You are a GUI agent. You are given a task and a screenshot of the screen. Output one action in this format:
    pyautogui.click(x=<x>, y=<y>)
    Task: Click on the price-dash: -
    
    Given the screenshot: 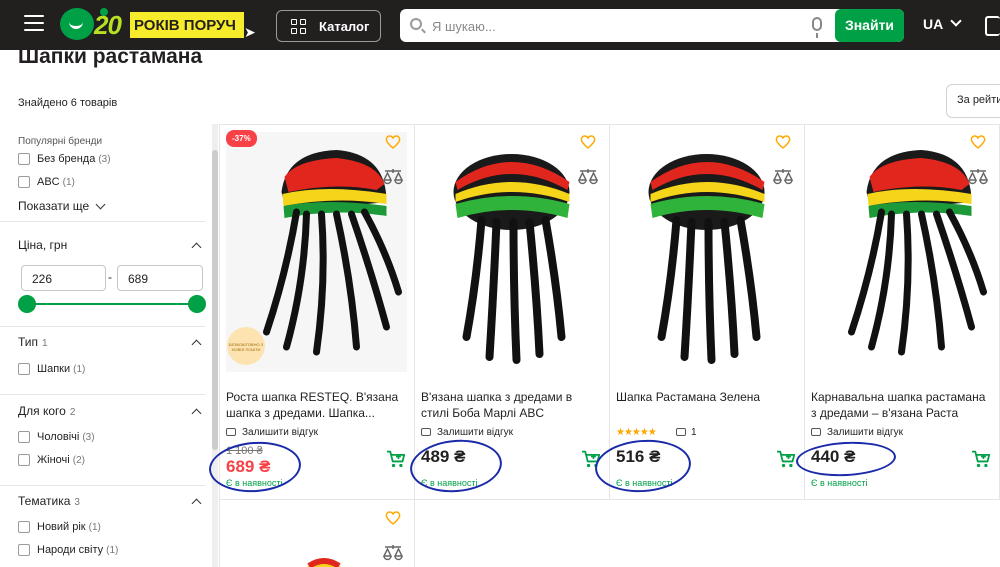 What is the action you would take?
    pyautogui.click(x=110, y=277)
    